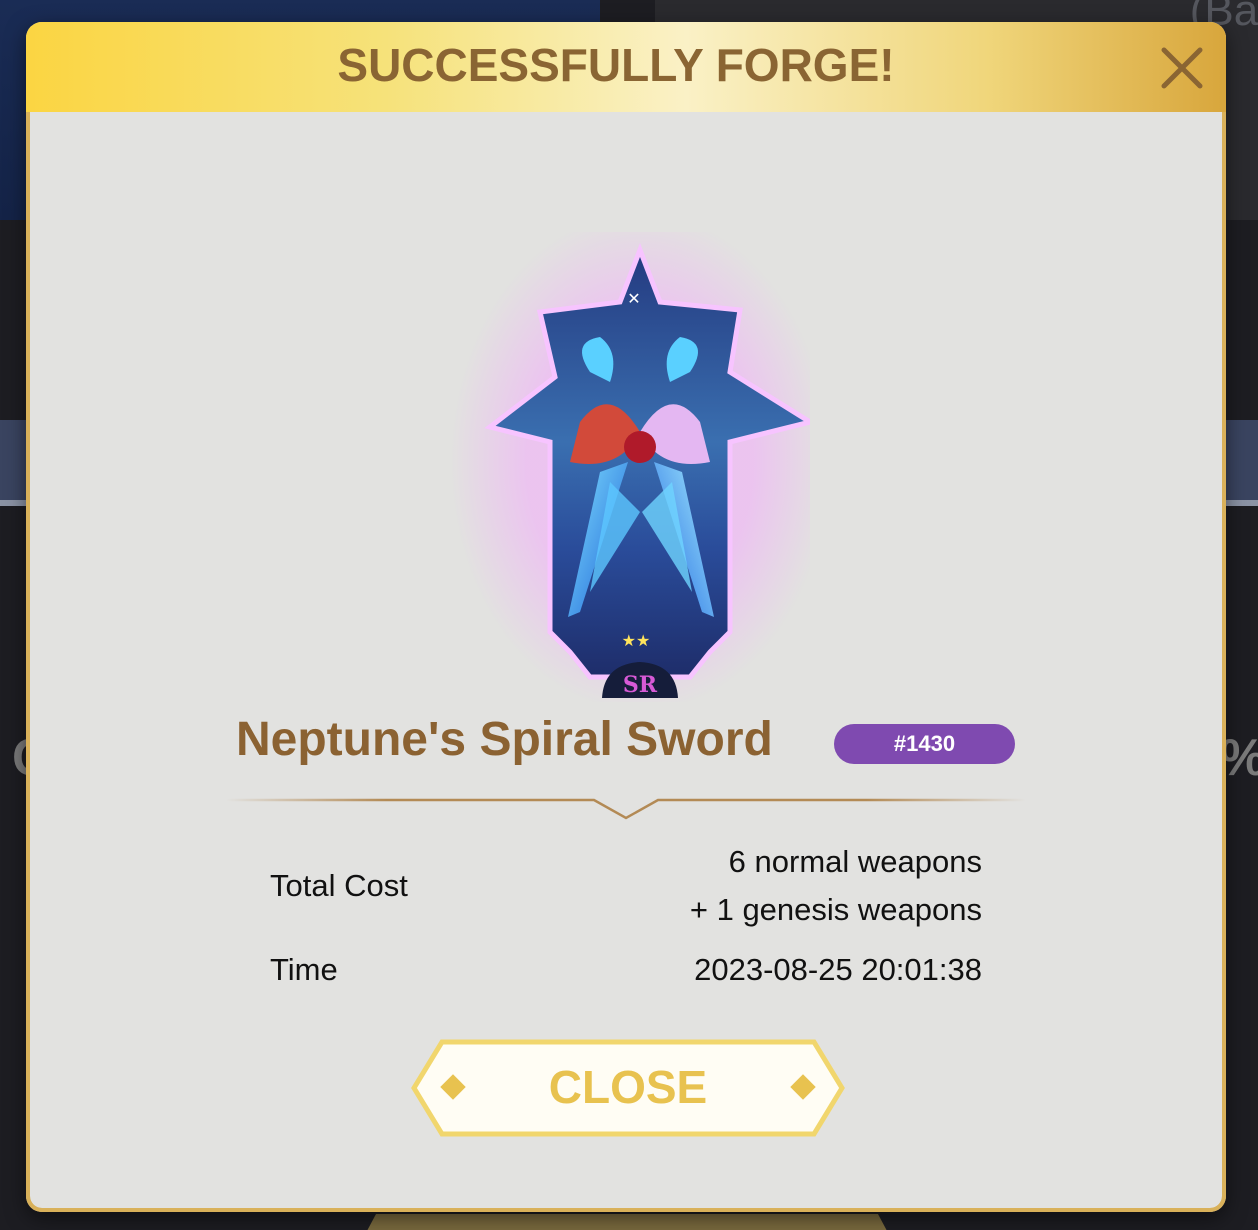 The height and width of the screenshot is (1230, 1258). I want to click on weapon-card: ✕ ★★ SR, so click(630, 467).